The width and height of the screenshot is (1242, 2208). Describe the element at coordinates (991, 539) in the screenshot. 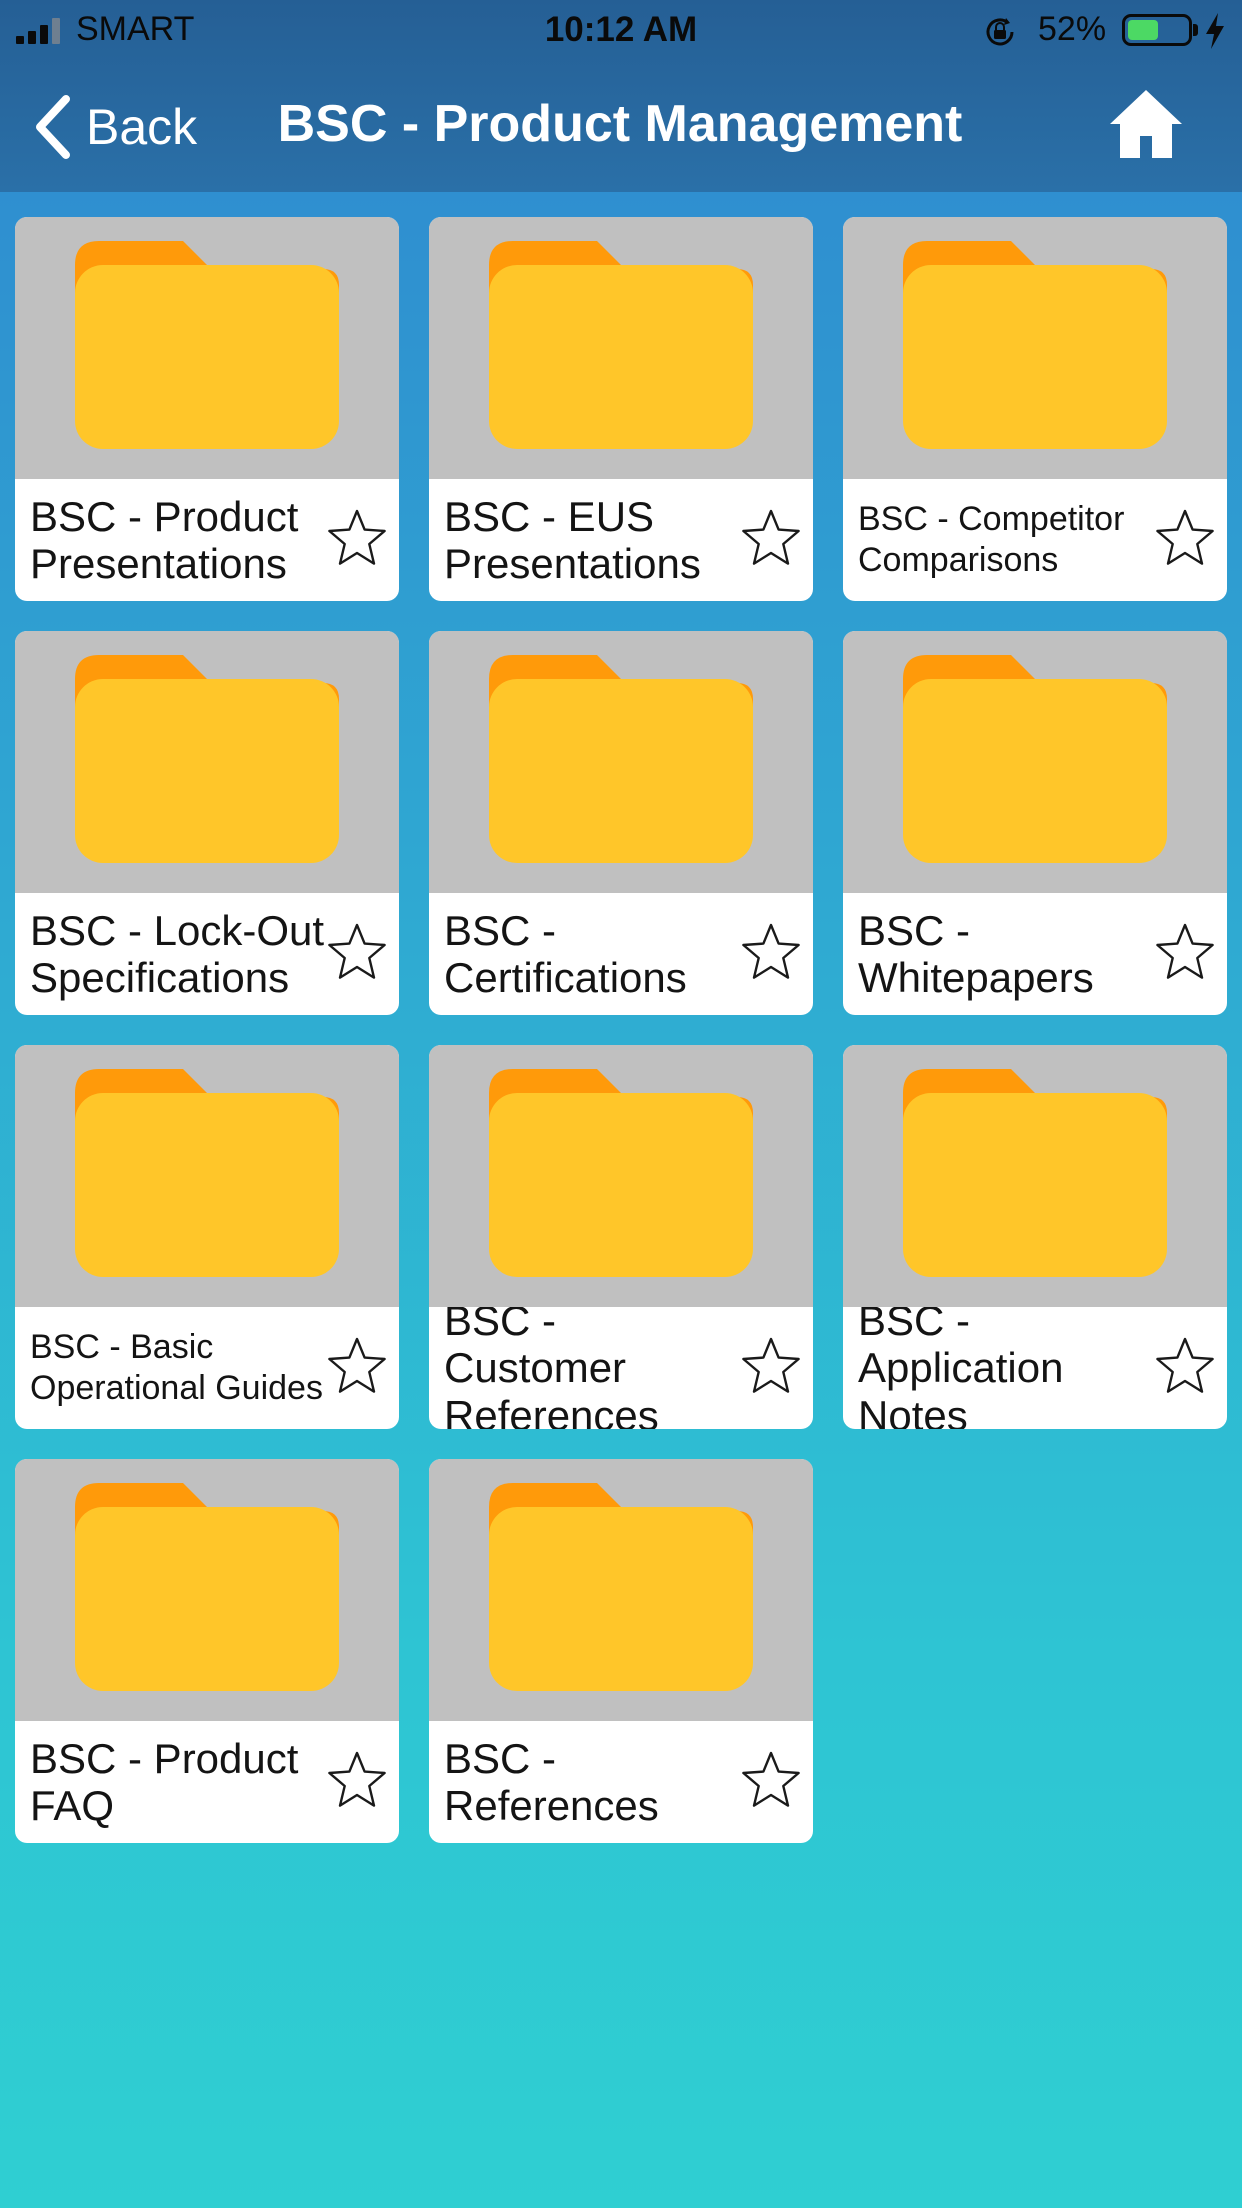

I see `folder-title: BSC - Competitor Comparisons` at that location.